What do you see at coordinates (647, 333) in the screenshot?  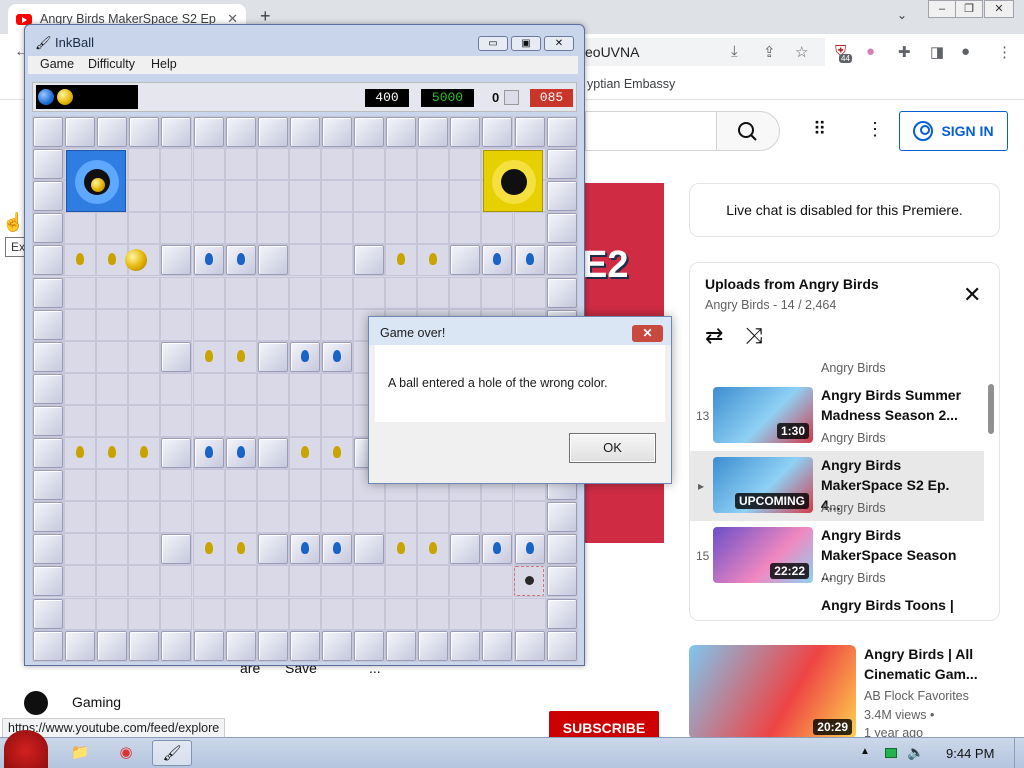 I see `dialog-close-button: ✕` at bounding box center [647, 333].